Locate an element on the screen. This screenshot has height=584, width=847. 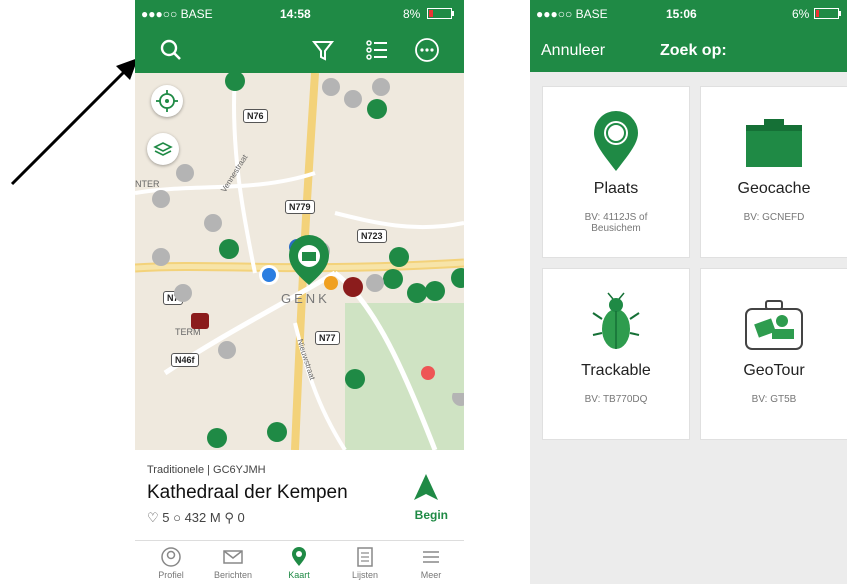
cancel-button: Annuleer is located at coordinates (573, 51).